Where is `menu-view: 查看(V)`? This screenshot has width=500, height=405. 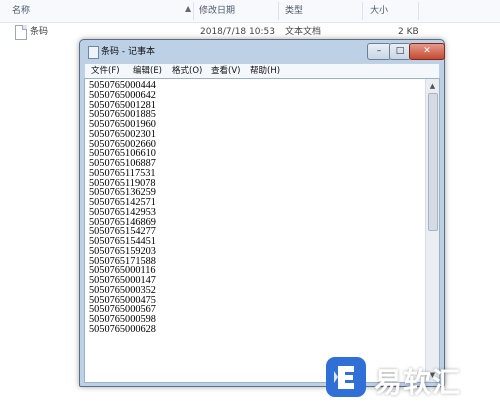 menu-view: 查看(V) is located at coordinates (225, 71).